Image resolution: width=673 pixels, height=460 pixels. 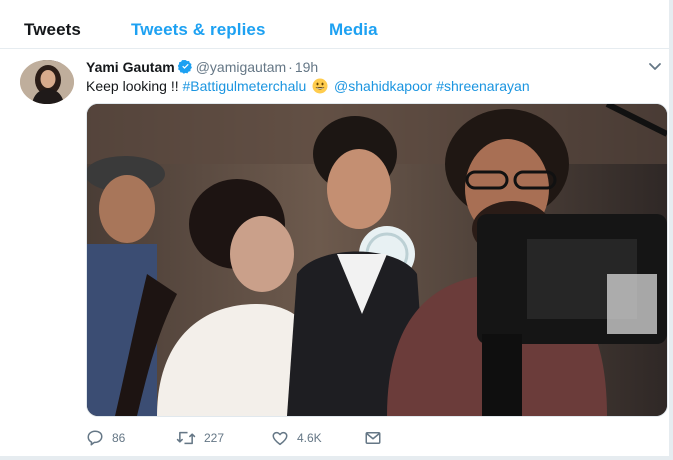 I want to click on tweet-text-intro: Keep looking !!, so click(x=134, y=86).